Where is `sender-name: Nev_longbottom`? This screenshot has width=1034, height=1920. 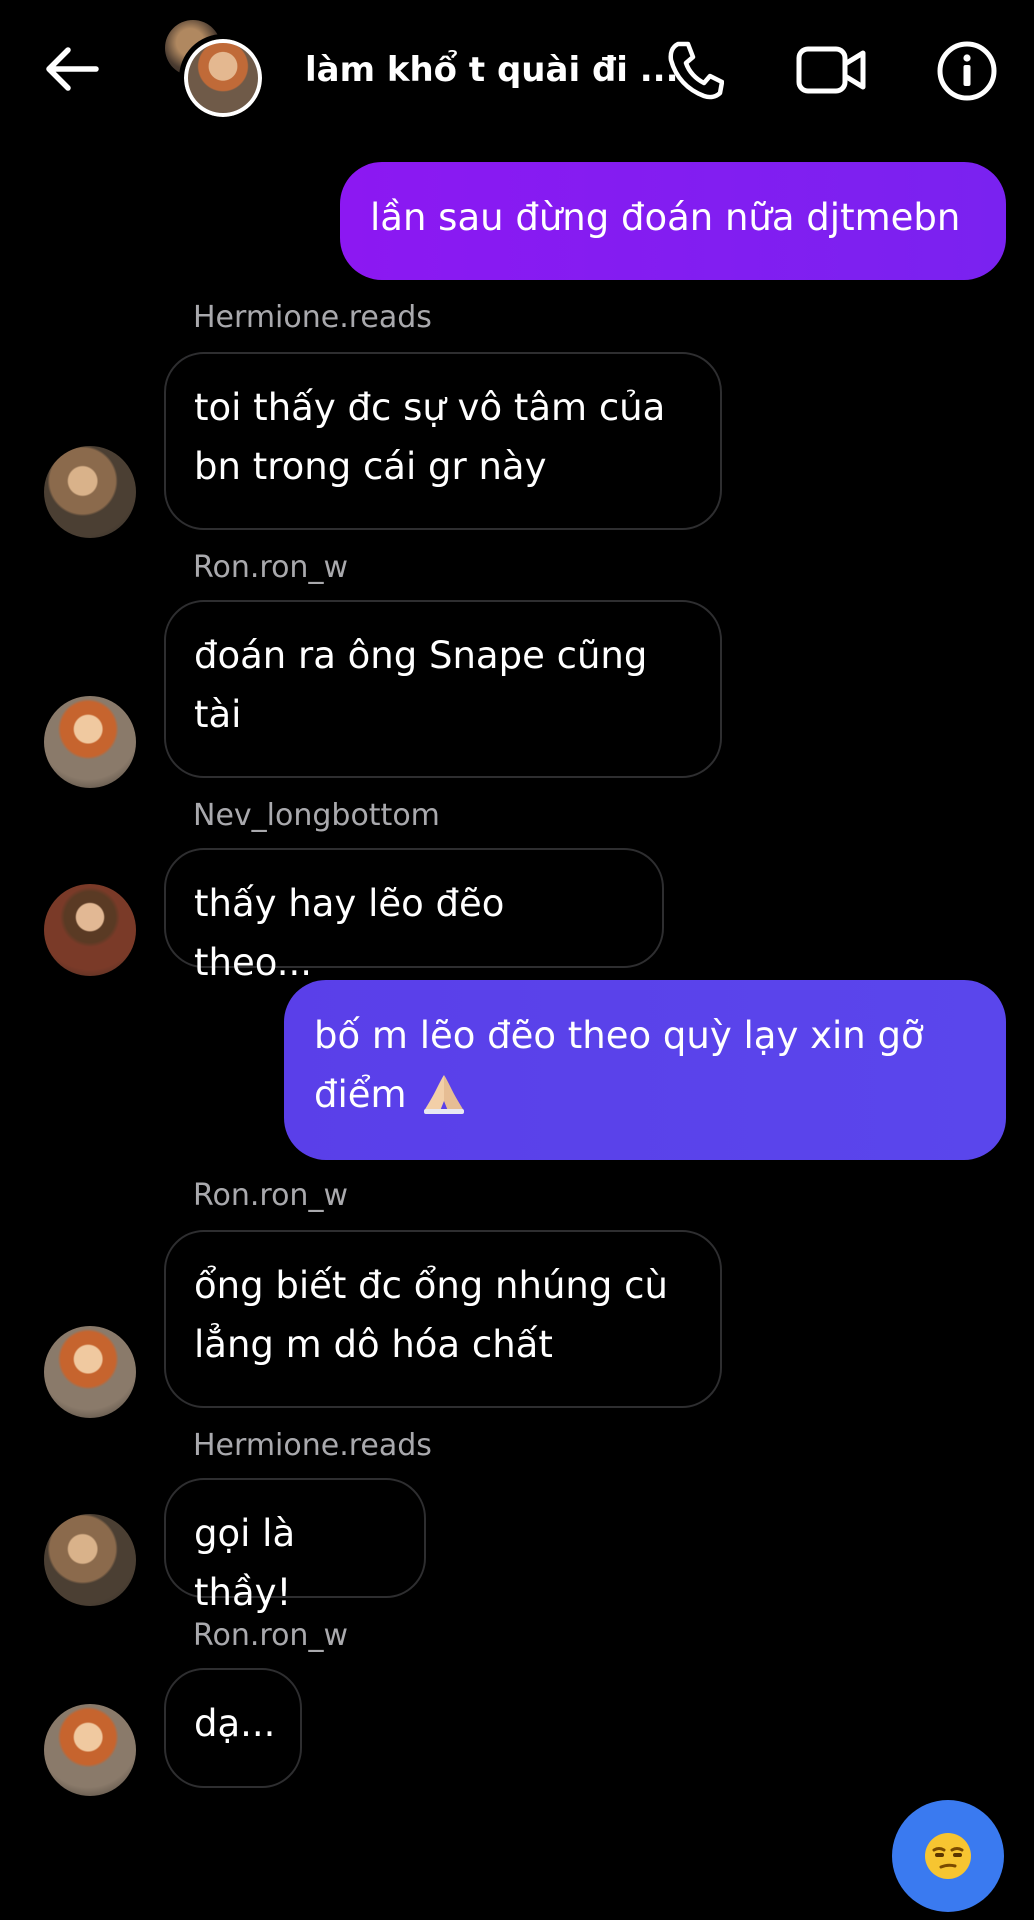
sender-name: Nev_longbottom is located at coordinates (316, 815).